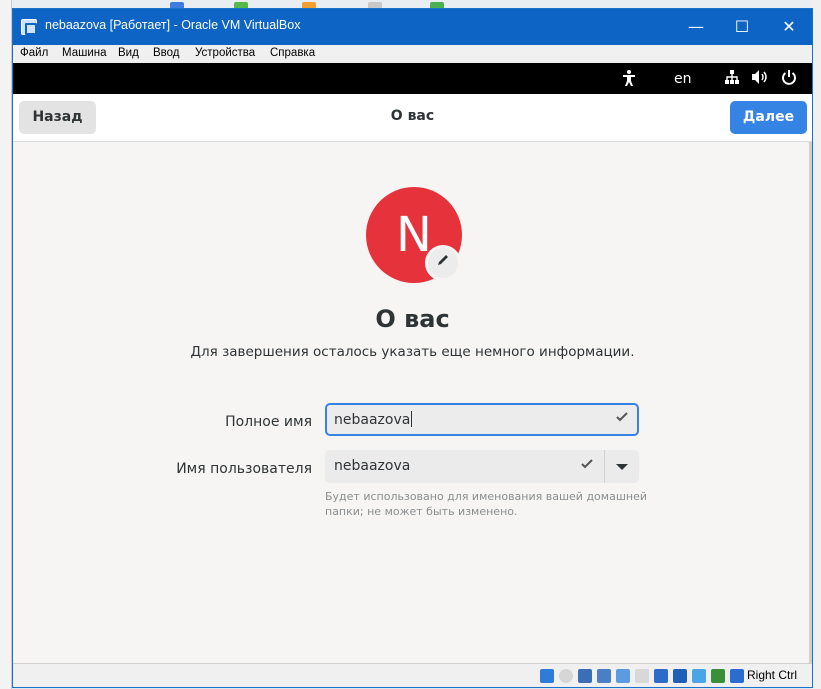 This screenshot has height=689, width=821. I want to click on guest-scrollbar, so click(810, 402).